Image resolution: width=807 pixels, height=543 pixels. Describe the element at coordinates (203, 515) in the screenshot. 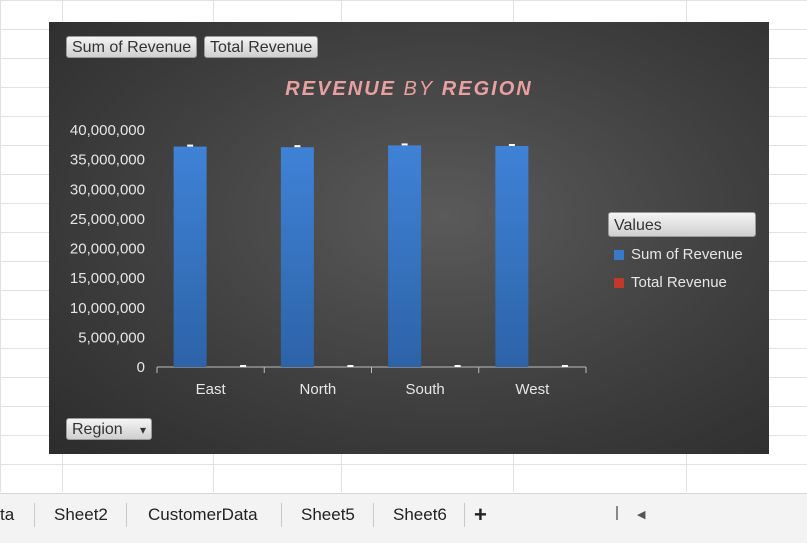

I see `sheet-tab: CustomerData` at that location.